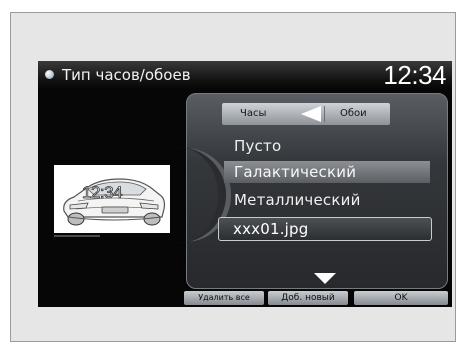  Describe the element at coordinates (401, 298) in the screenshot. I see `ok-button: OK` at that location.